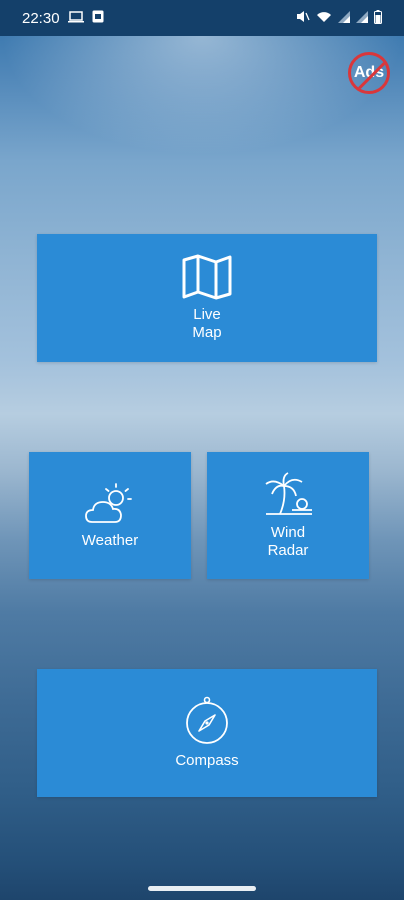  Describe the element at coordinates (207, 760) in the screenshot. I see `compass-label: Compass` at that location.